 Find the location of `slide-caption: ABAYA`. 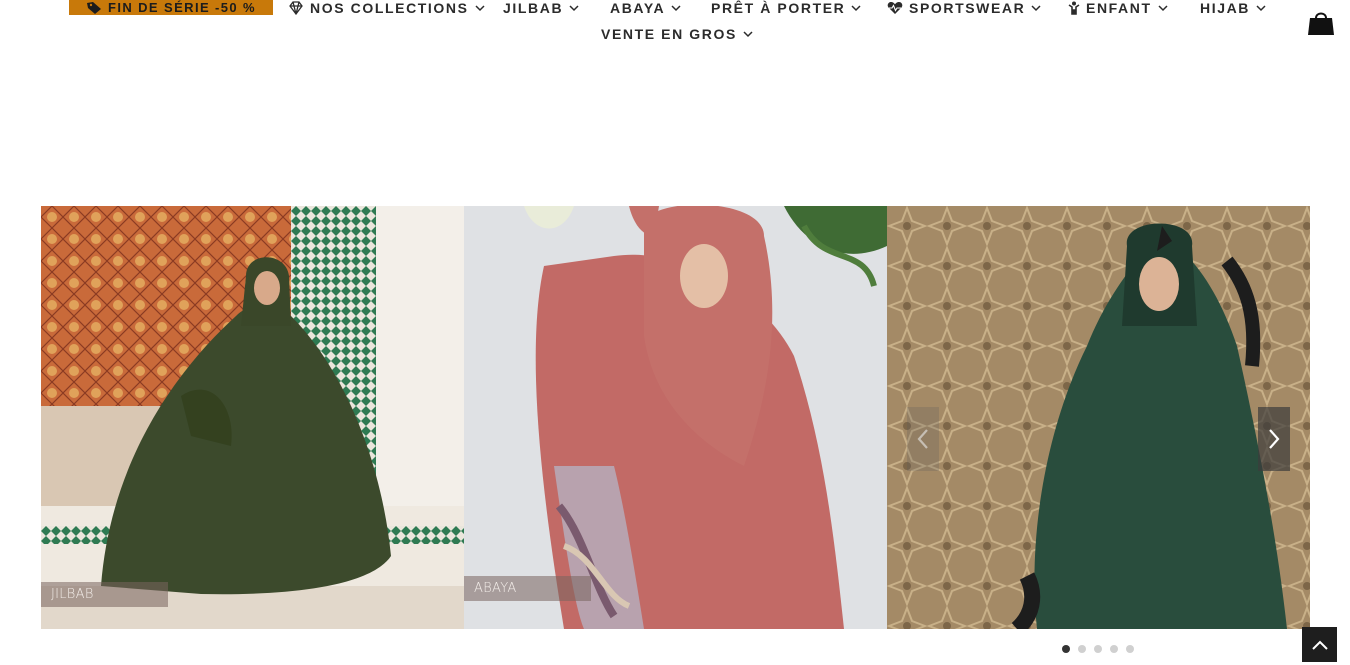

slide-caption: ABAYA is located at coordinates (527, 588).